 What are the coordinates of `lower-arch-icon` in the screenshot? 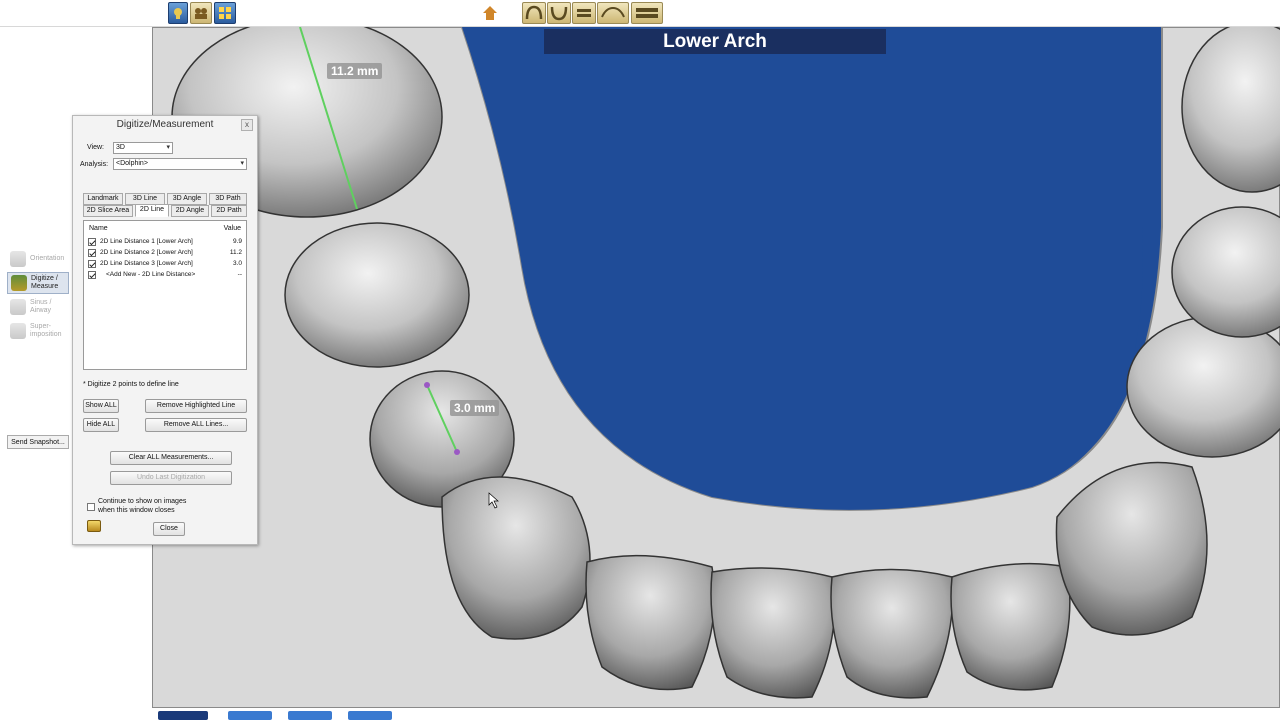 It's located at (559, 13).